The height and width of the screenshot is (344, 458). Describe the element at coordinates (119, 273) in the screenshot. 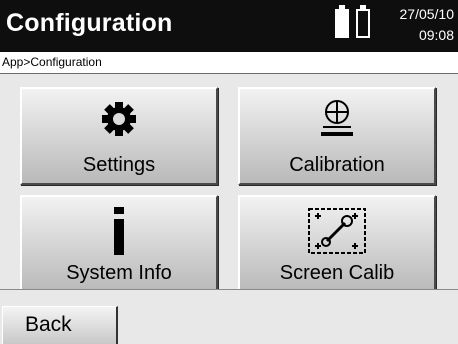

I see `system-info-label: System Info` at that location.